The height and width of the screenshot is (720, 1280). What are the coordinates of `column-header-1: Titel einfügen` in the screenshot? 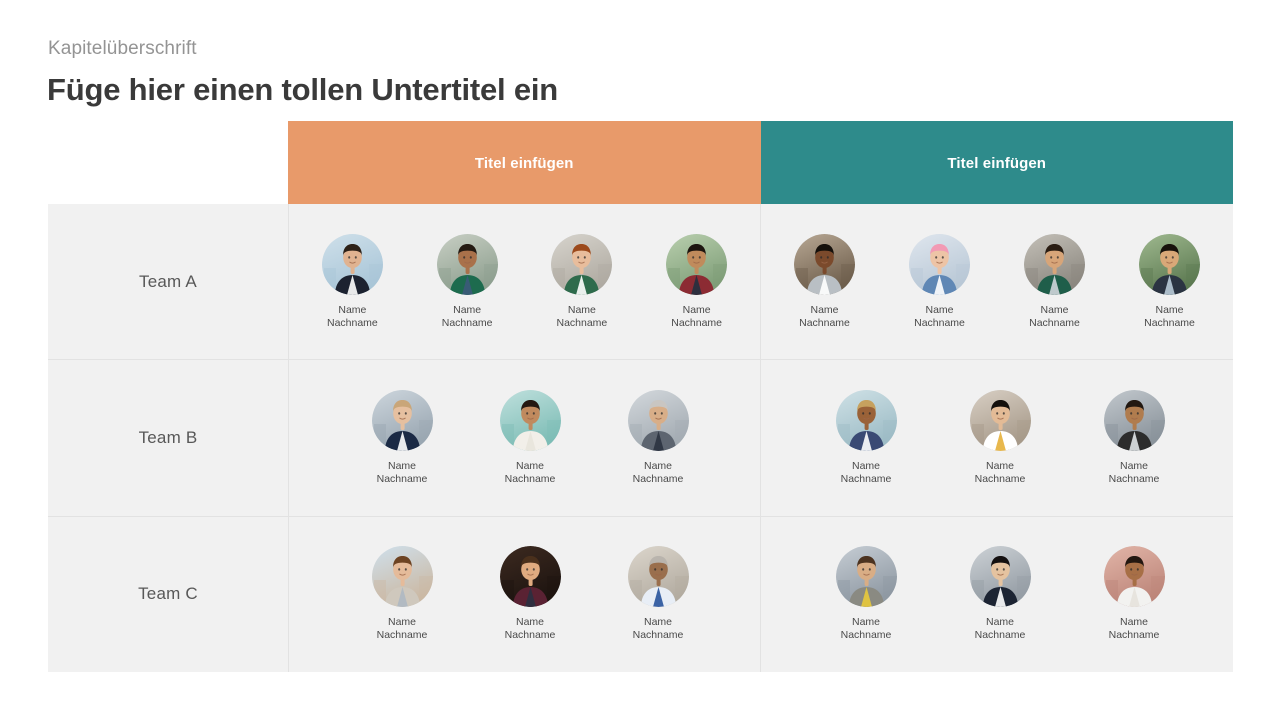 It's located at (524, 163).